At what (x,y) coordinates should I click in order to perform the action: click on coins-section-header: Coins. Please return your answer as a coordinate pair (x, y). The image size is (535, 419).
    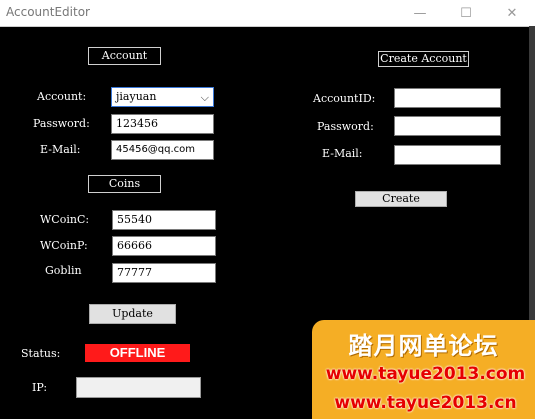
    Looking at the image, I should click on (124, 184).